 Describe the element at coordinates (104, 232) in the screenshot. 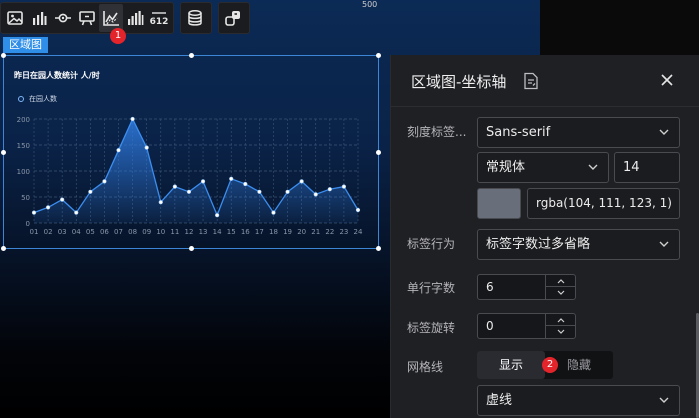

I see `x-tick-label: 06` at that location.